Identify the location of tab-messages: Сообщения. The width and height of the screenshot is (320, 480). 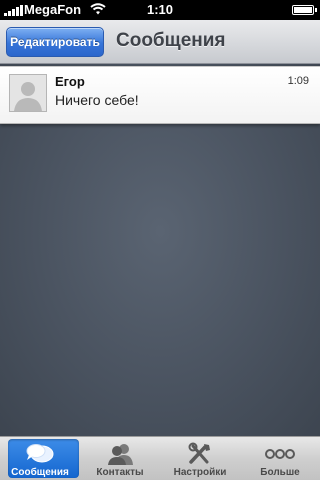
(40, 458).